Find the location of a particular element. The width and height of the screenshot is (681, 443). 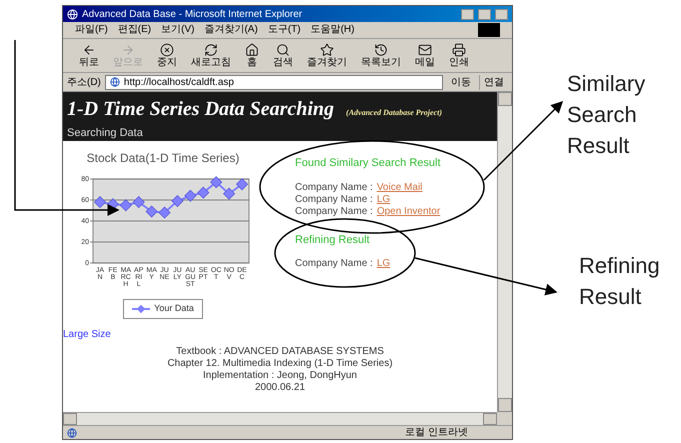

legend-label: Your Data is located at coordinates (174, 308).